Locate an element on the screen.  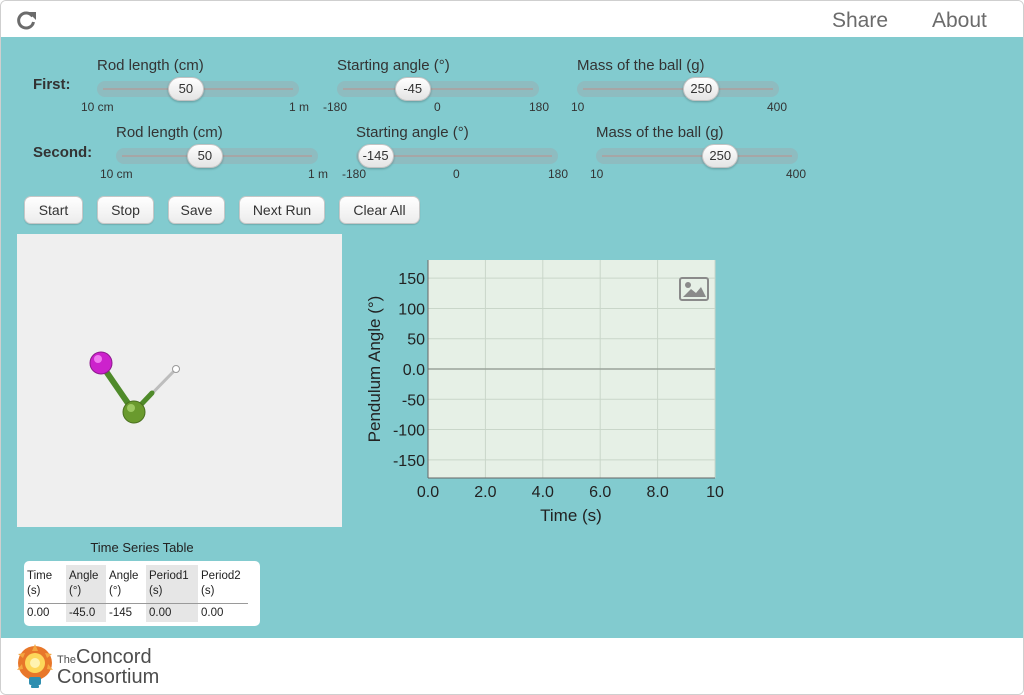
first-angle-max: 180 is located at coordinates (539, 107).